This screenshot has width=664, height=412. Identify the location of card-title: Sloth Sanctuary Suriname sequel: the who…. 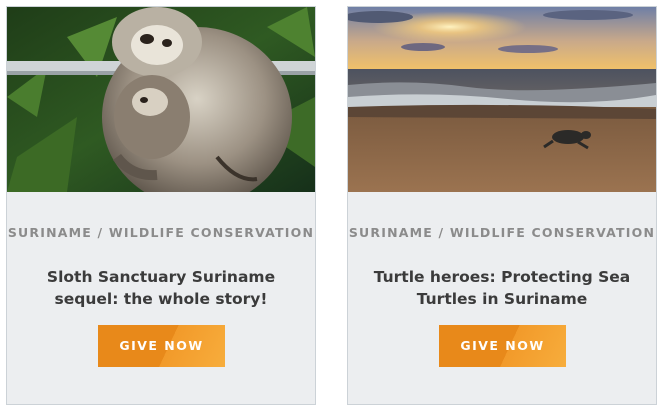
(161, 288).